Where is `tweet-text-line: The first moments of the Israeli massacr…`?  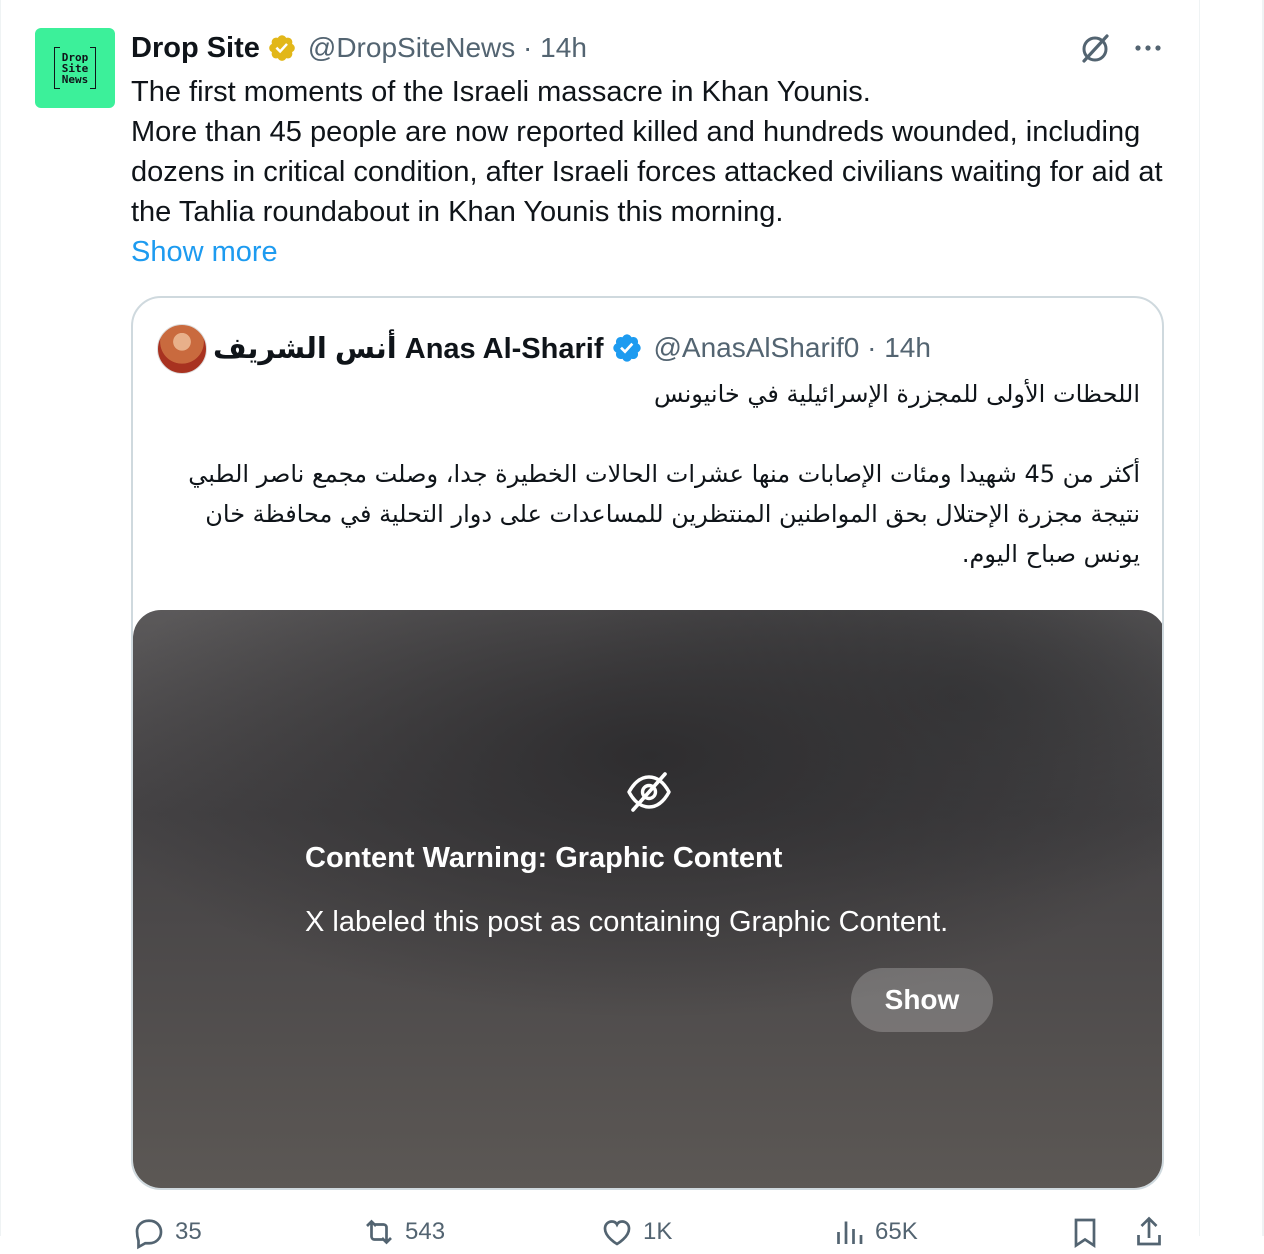
tweet-text-line: The first moments of the Israeli massacr… is located at coordinates (501, 92).